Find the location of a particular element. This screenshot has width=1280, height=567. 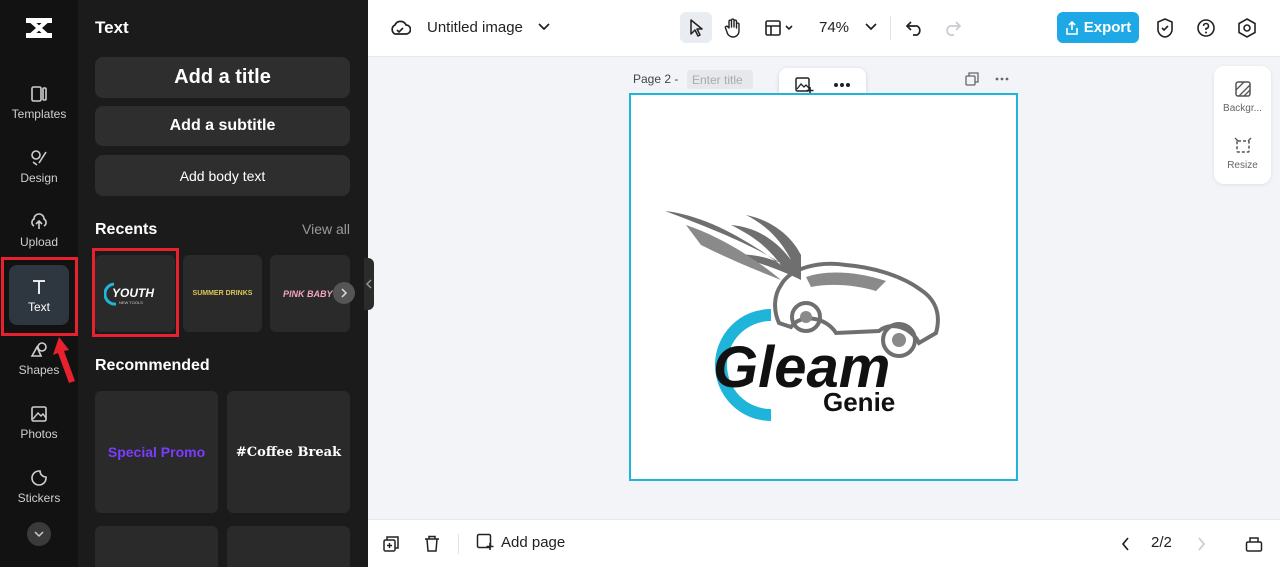

shapes-icon is located at coordinates (39, 350).